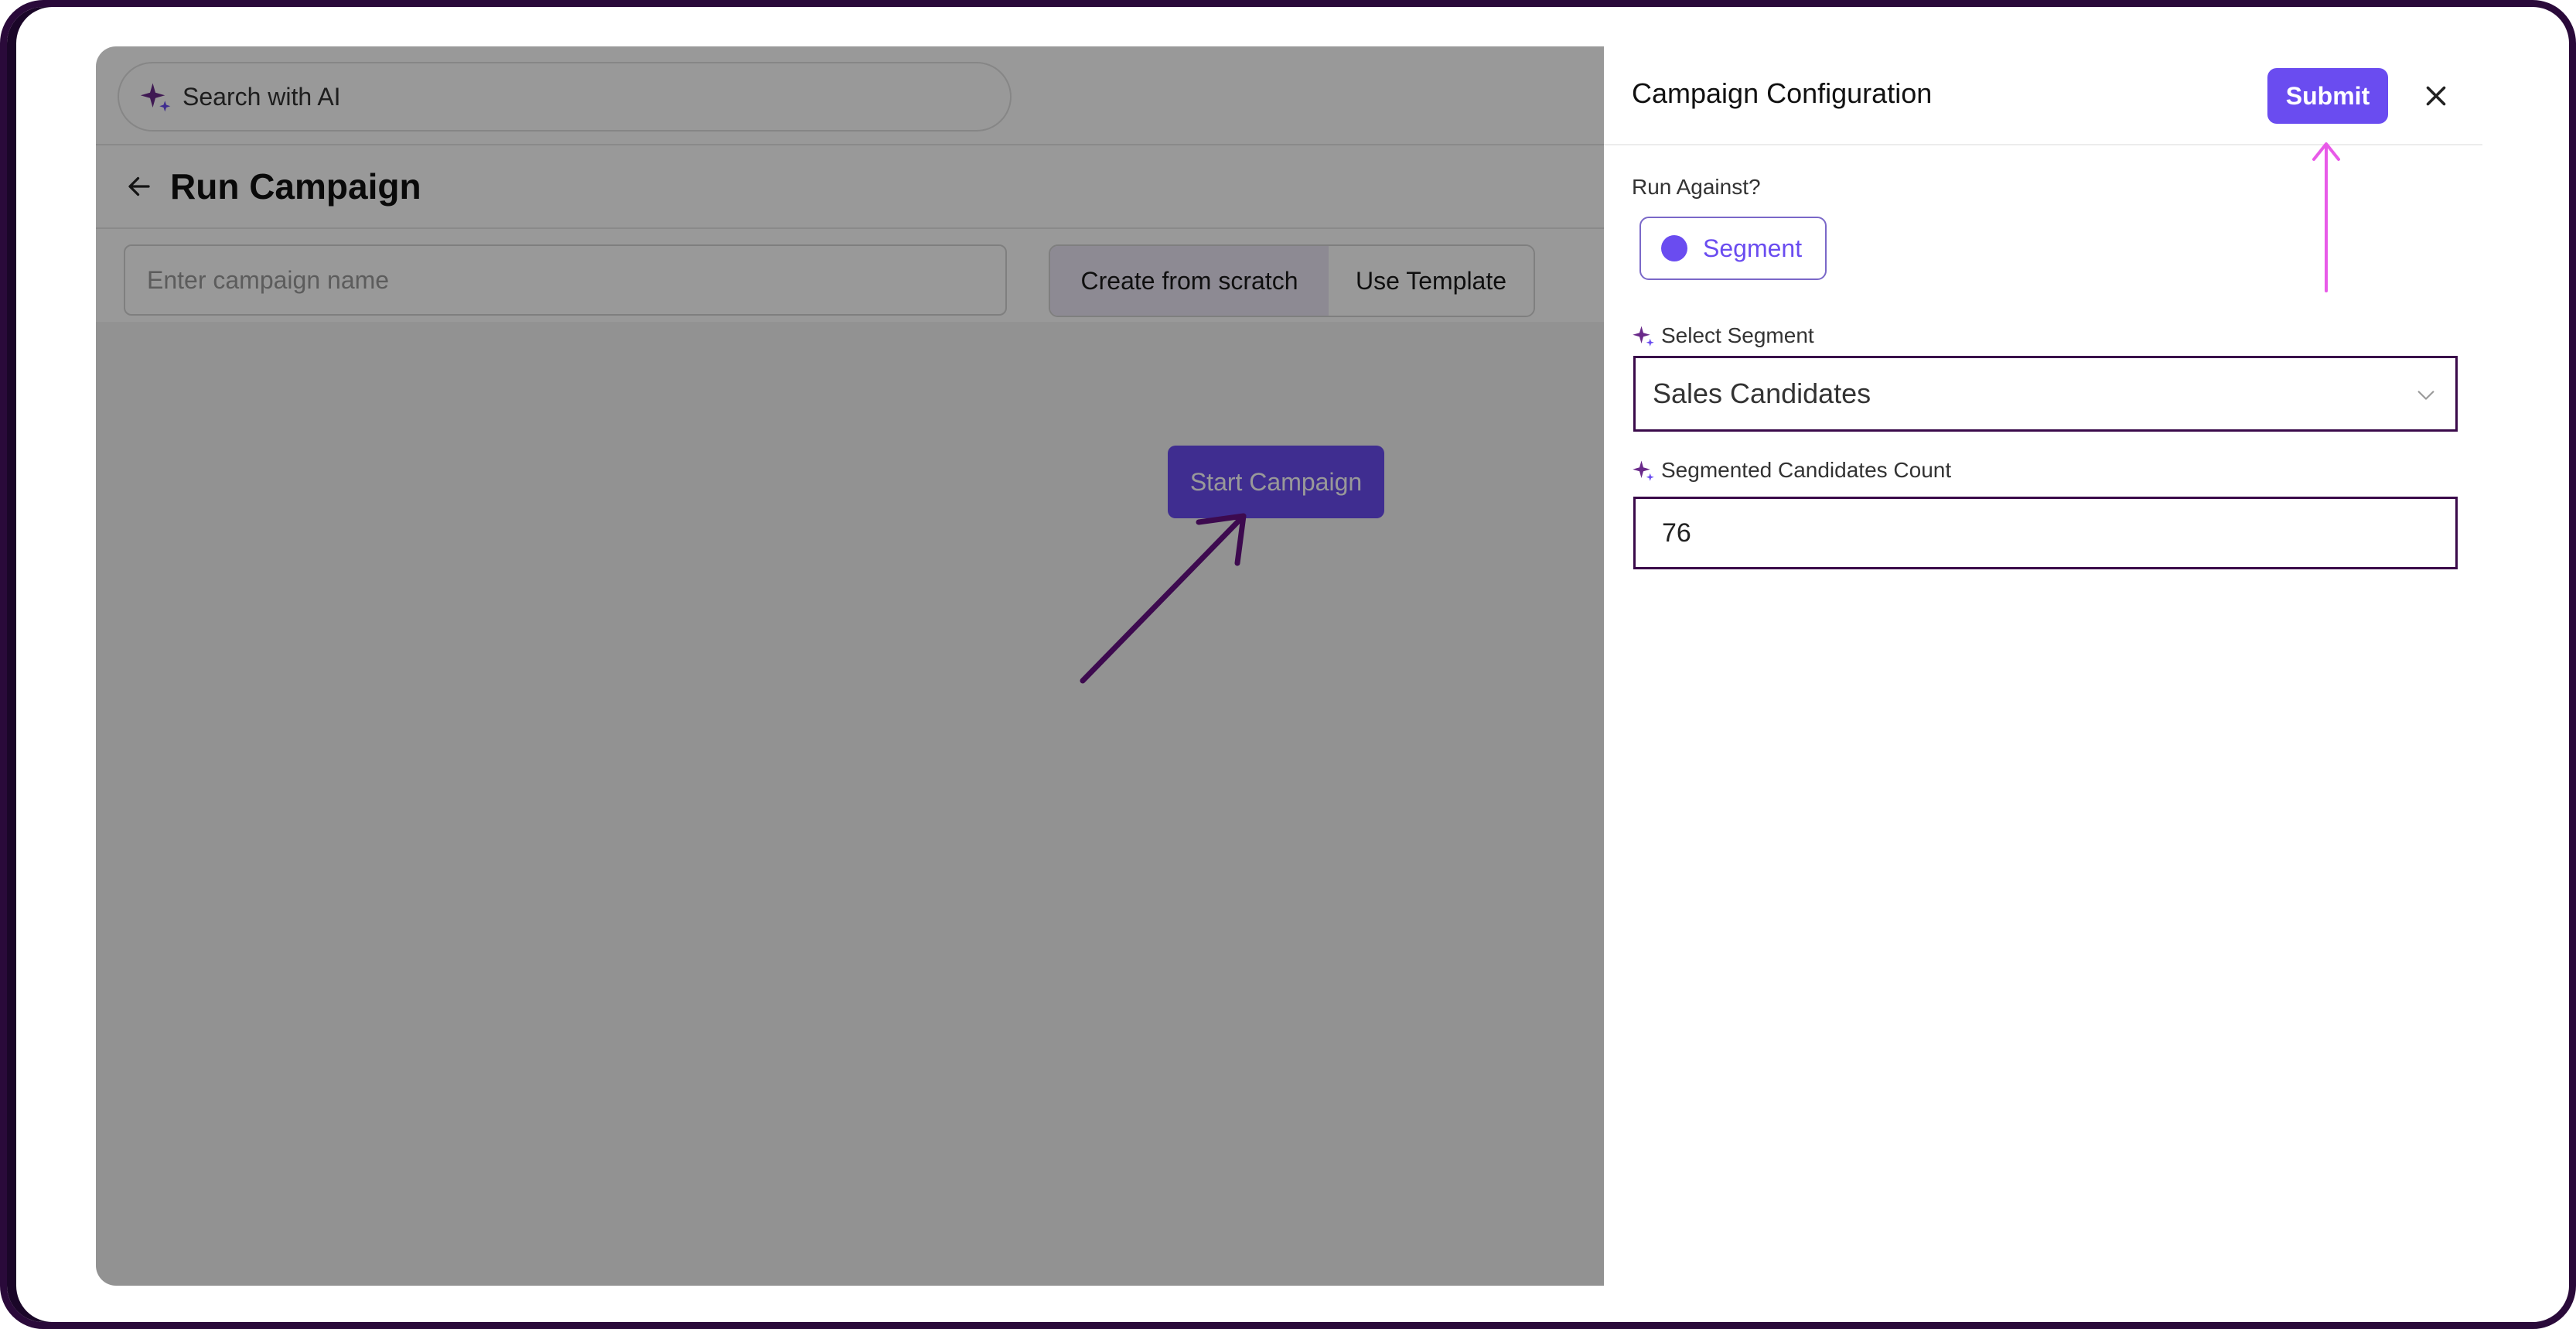 The image size is (2576, 1329). I want to click on top-bar: Search with AI, so click(850, 95).